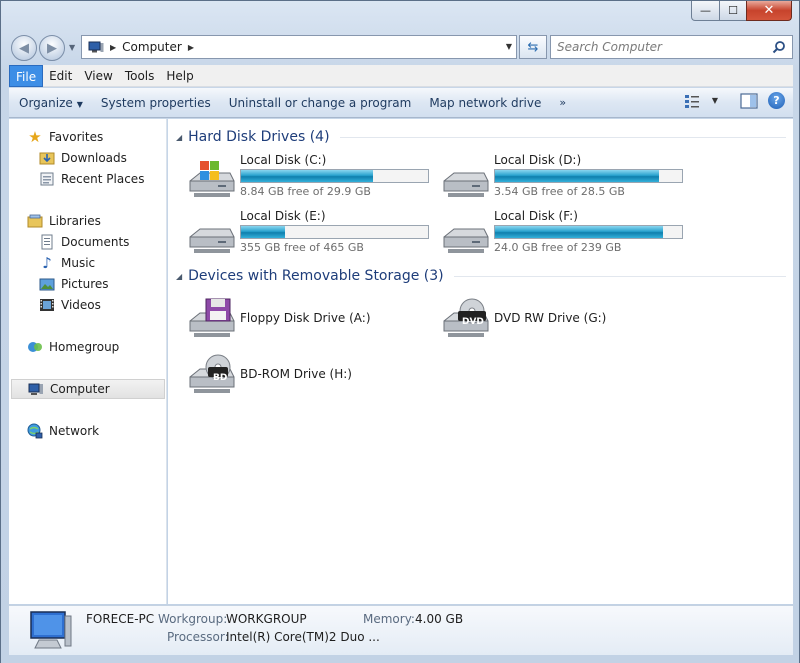 Image resolution: width=800 pixels, height=663 pixels. I want to click on computer-name: FORECE-PC, so click(120, 619).